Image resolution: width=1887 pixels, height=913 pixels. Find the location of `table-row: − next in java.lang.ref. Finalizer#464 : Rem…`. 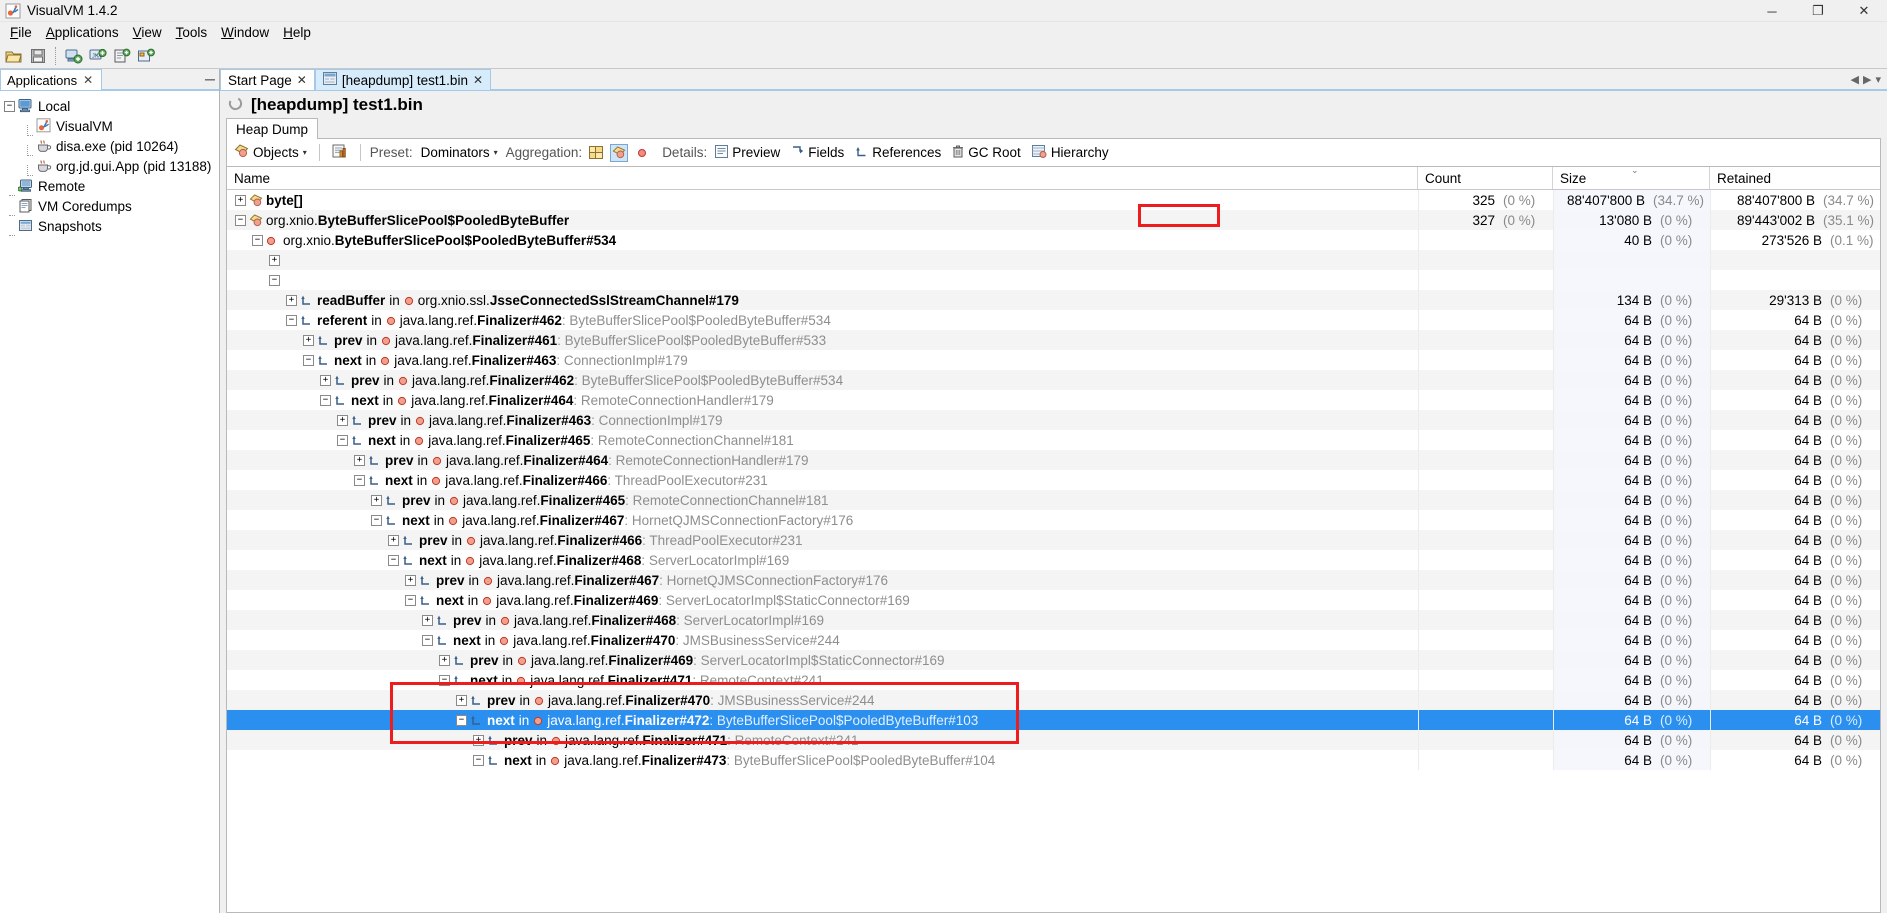

table-row: − next in java.lang.ref. Finalizer#464 : Rem… is located at coordinates (1053, 400).